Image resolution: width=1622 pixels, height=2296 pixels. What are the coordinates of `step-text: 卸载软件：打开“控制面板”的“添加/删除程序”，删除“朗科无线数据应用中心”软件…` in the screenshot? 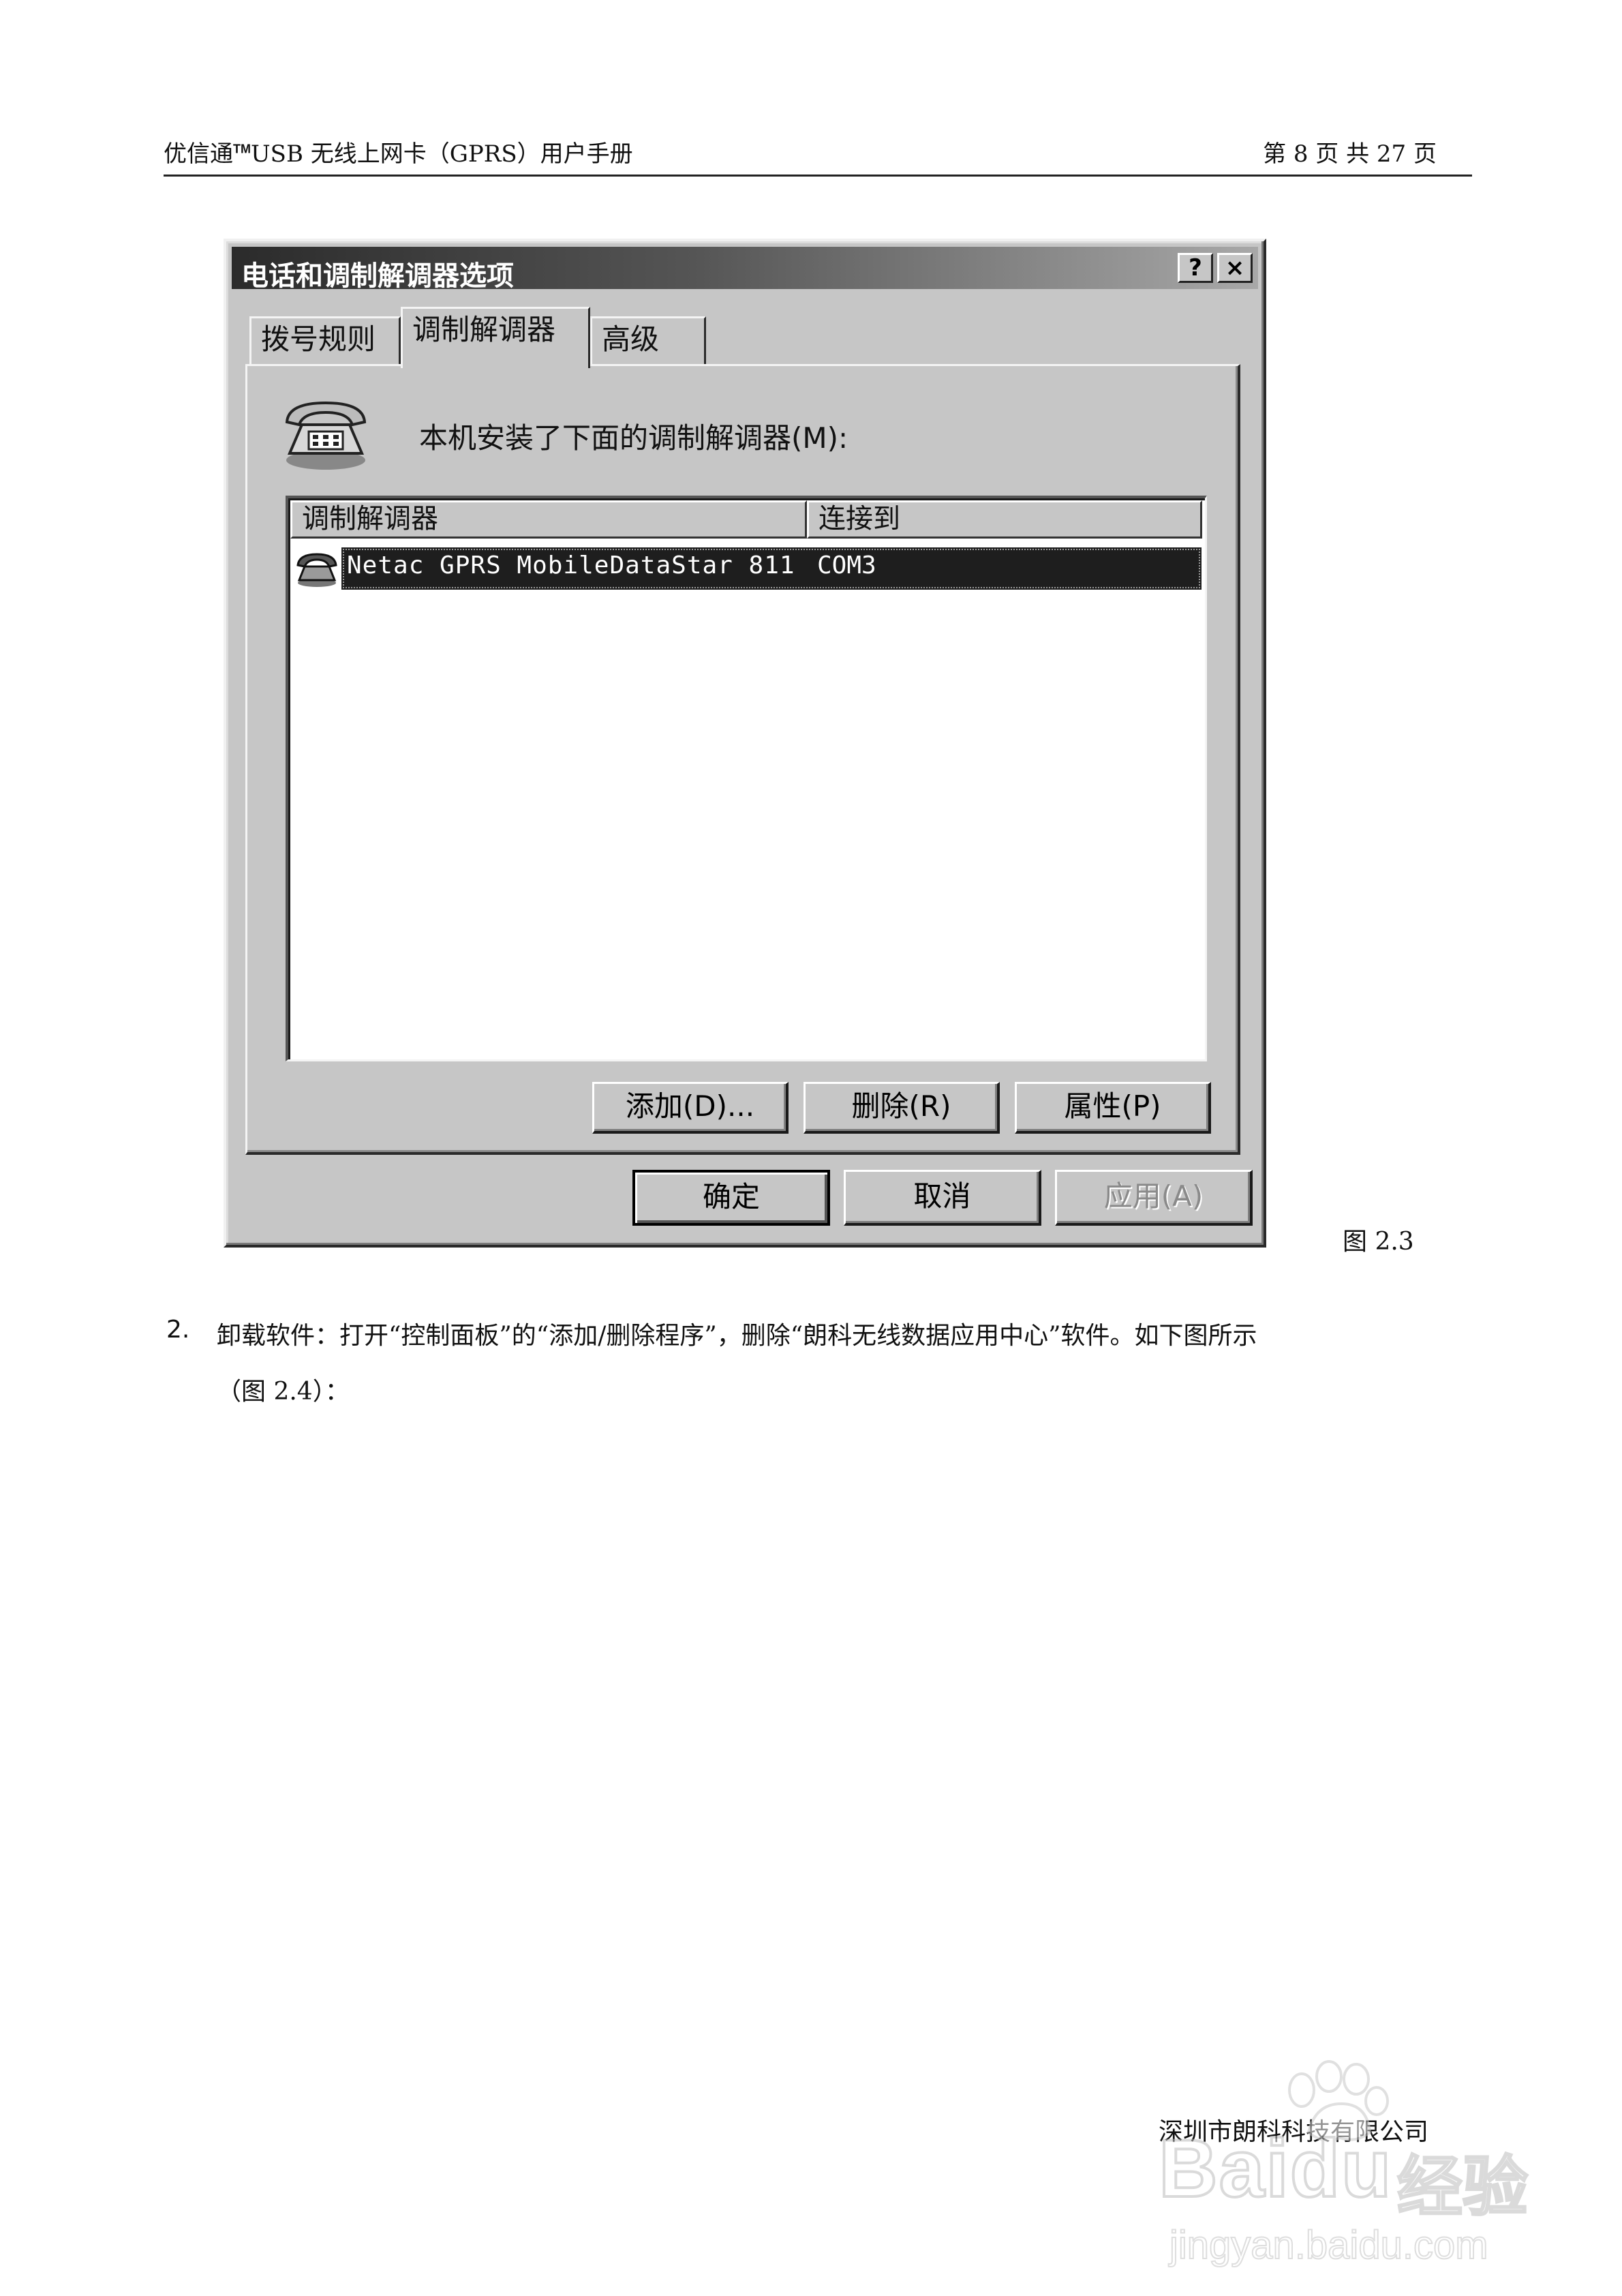 It's located at (737, 1336).